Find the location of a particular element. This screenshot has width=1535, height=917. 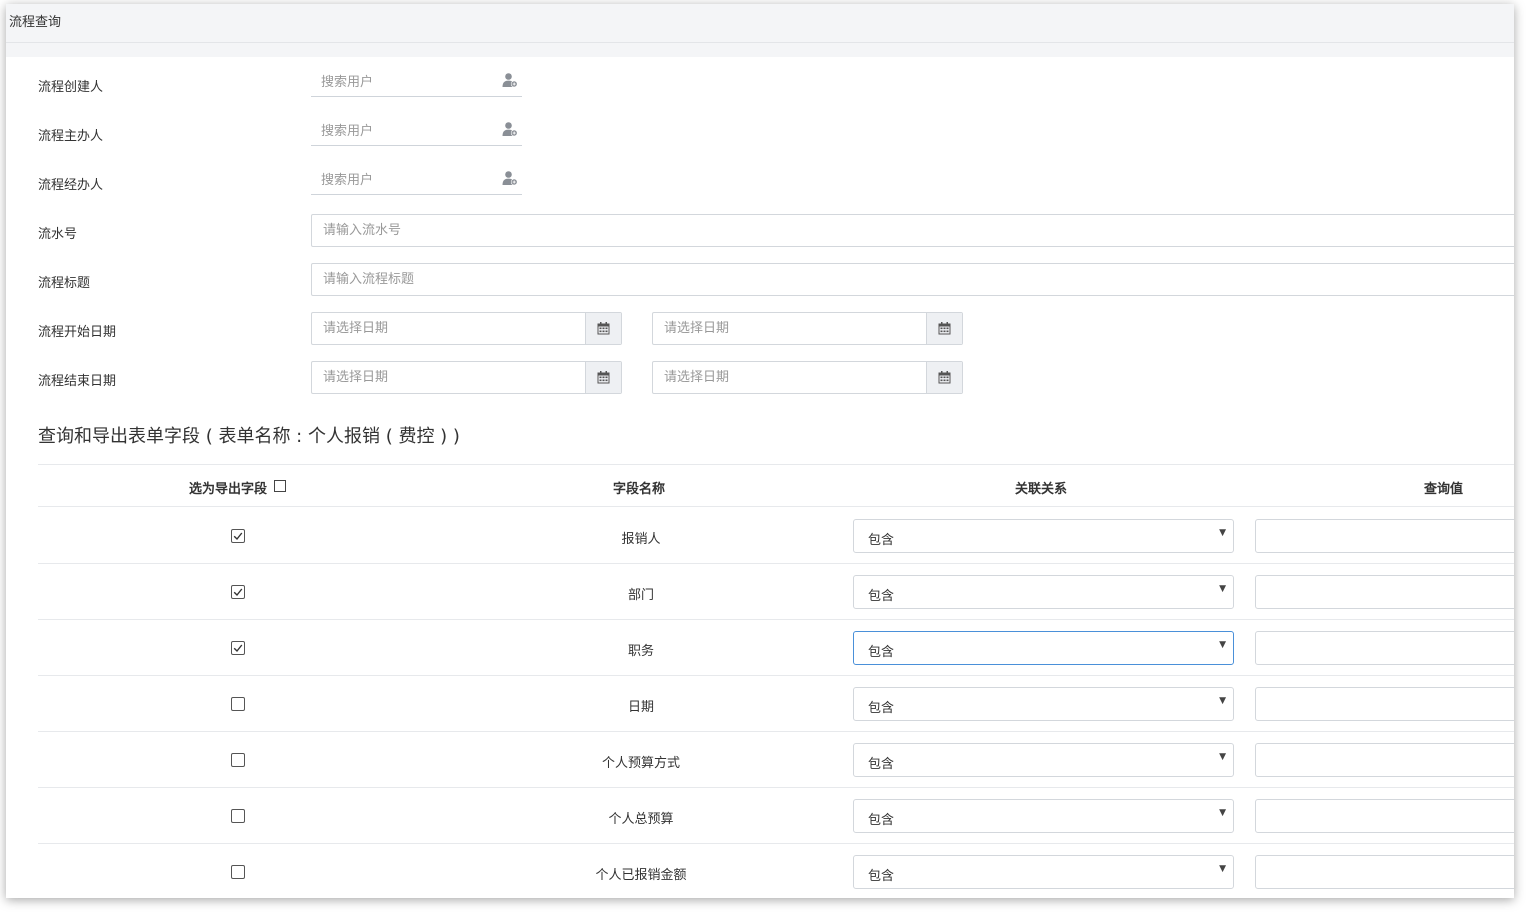

subject-label: 流程标题 is located at coordinates (64, 283).